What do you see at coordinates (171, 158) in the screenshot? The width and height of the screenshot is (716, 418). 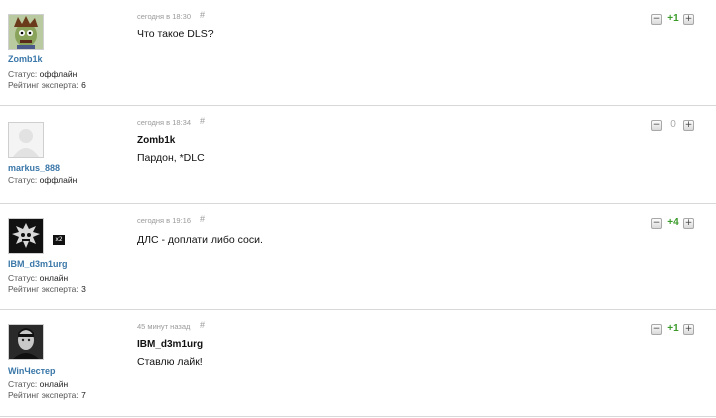 I see `comment-text: Пардон, *DLC` at bounding box center [171, 158].